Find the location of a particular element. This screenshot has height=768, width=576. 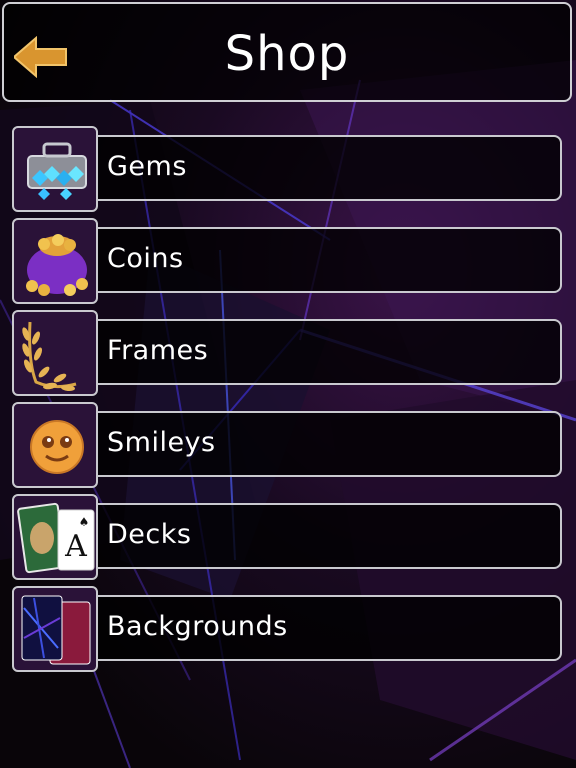

shop-item-label: Coins is located at coordinates (145, 258).